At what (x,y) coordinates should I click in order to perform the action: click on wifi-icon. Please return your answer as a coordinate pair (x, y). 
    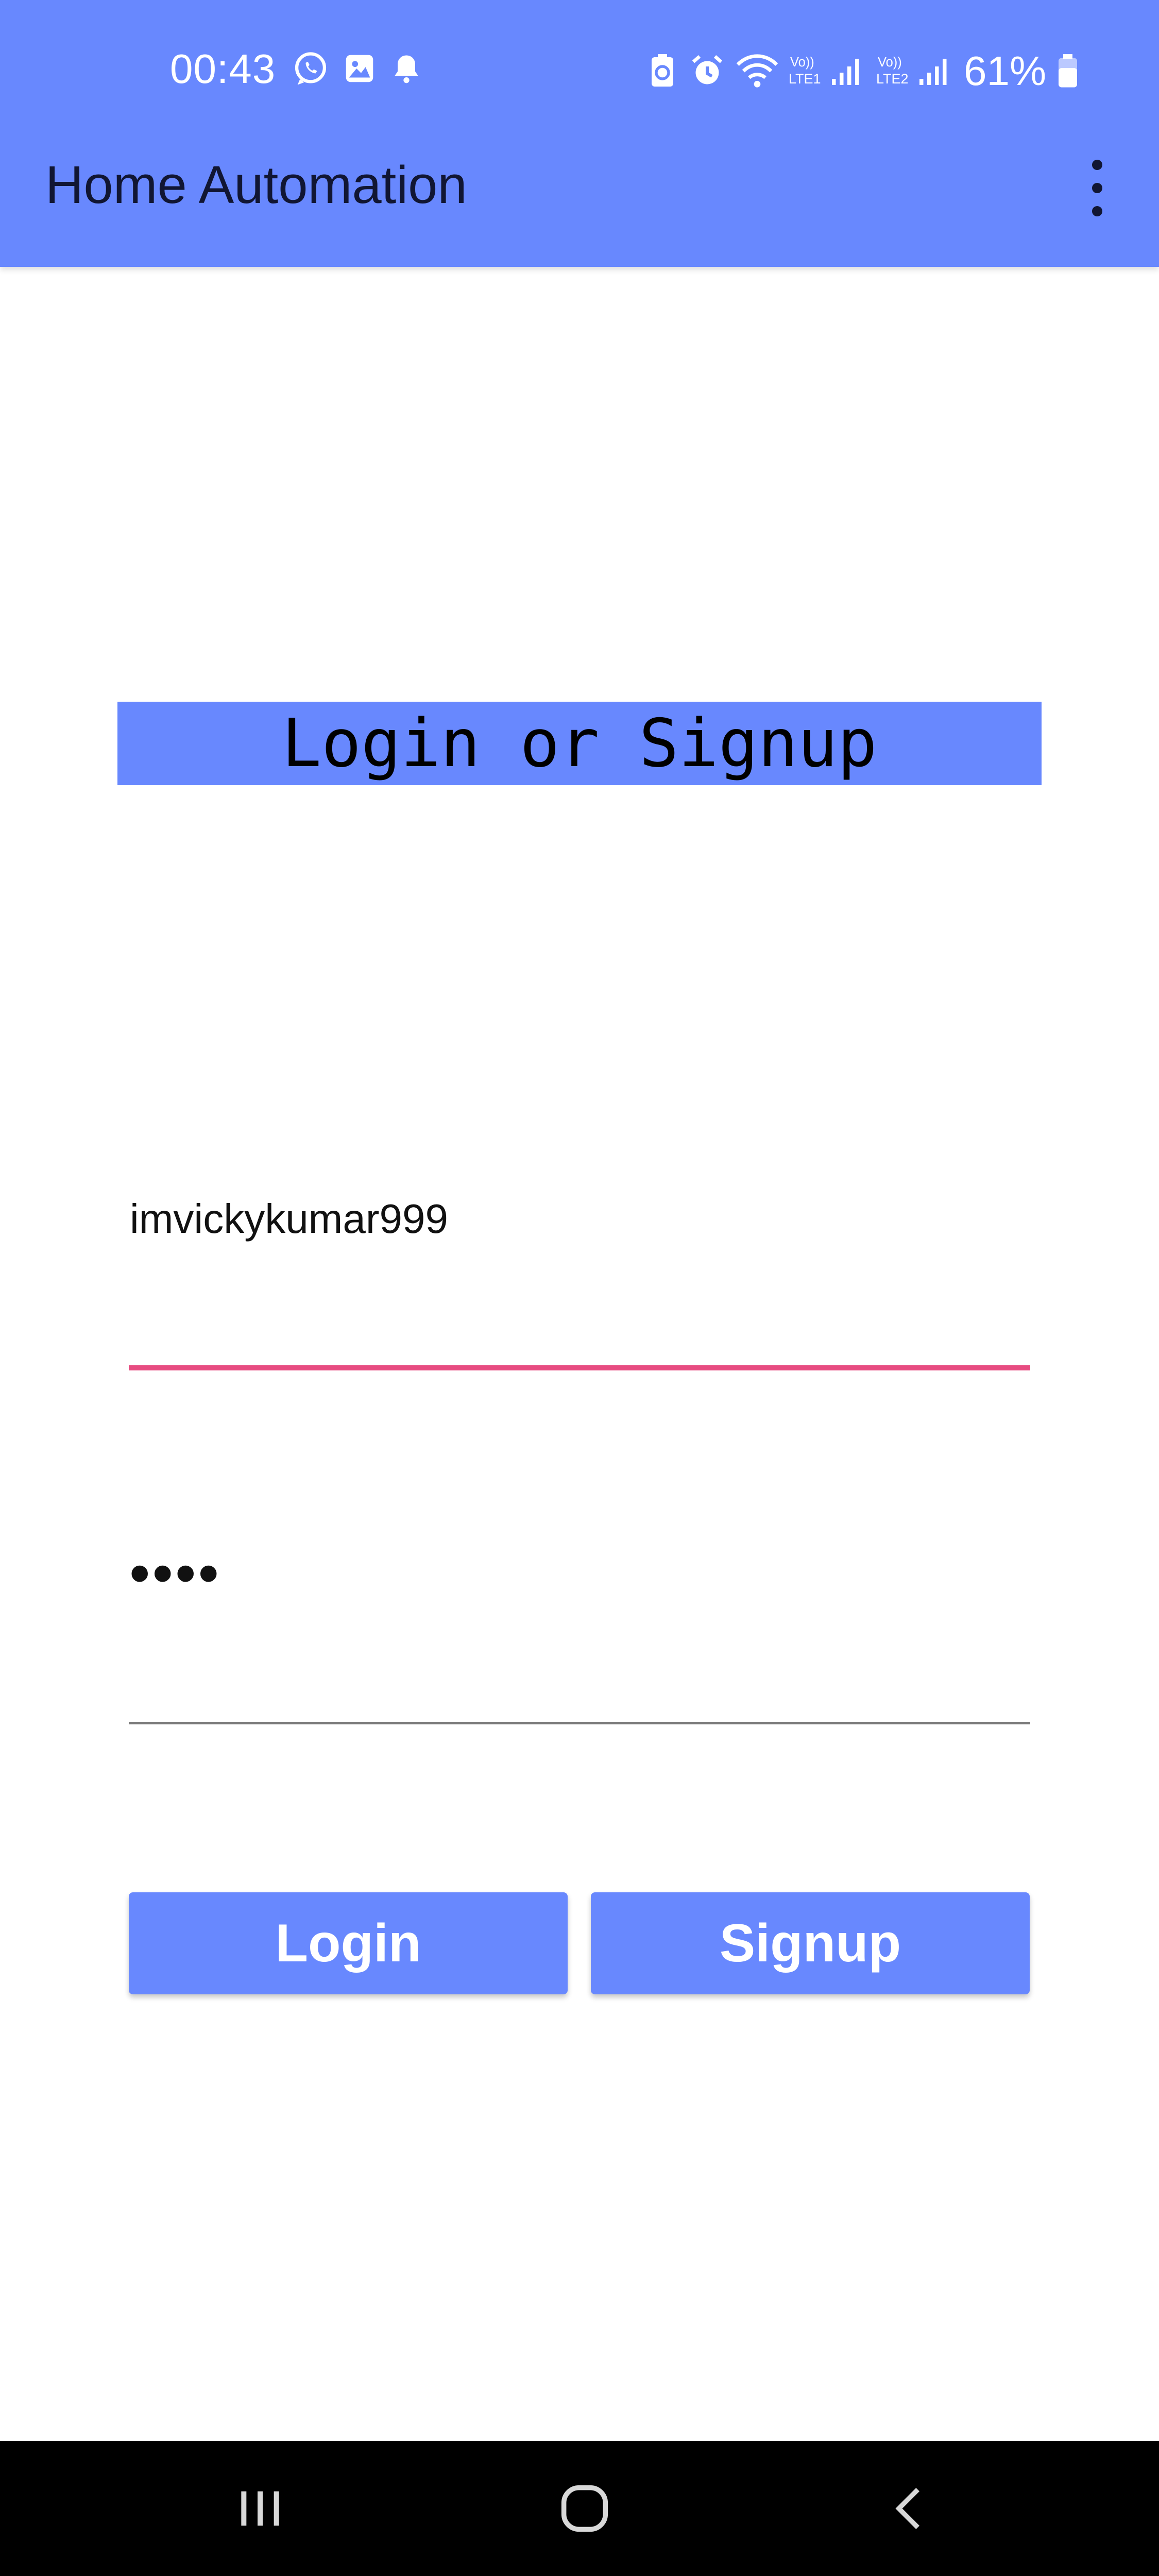
    Looking at the image, I should click on (757, 71).